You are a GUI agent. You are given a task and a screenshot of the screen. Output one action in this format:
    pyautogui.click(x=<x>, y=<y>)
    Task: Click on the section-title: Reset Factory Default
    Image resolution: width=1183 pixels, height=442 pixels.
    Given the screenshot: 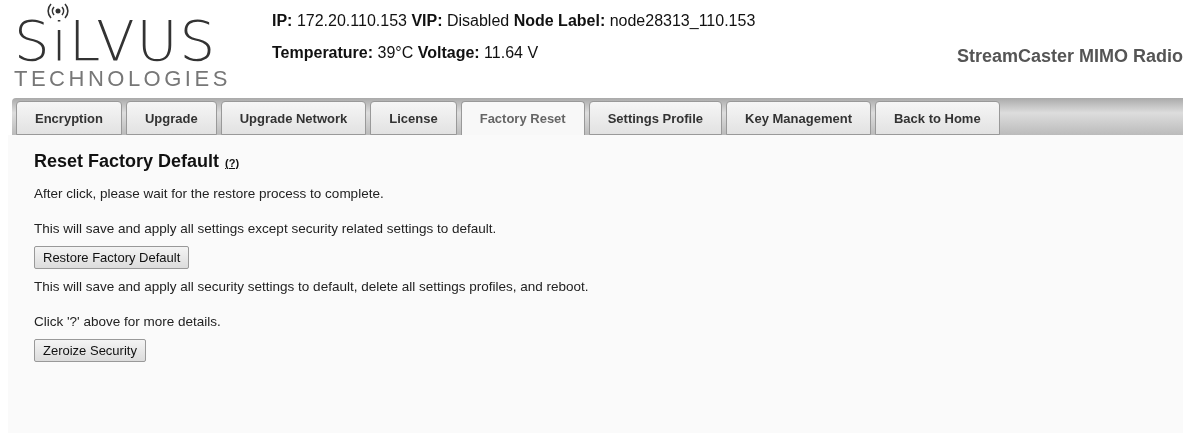 What is the action you would take?
    pyautogui.click(x=127, y=161)
    